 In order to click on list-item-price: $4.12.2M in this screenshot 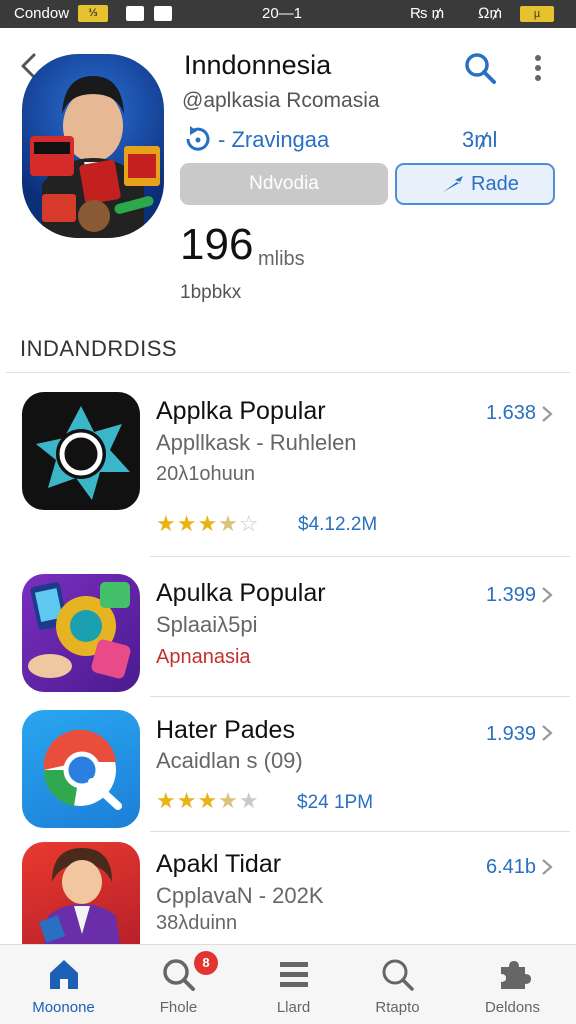, I will do `click(338, 524)`.